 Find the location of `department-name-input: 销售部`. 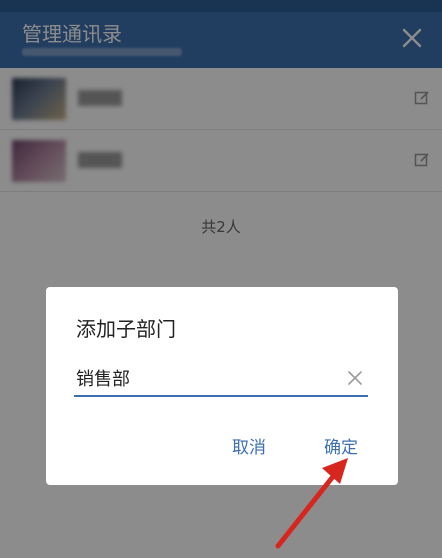

department-name-input: 销售部 is located at coordinates (221, 379).